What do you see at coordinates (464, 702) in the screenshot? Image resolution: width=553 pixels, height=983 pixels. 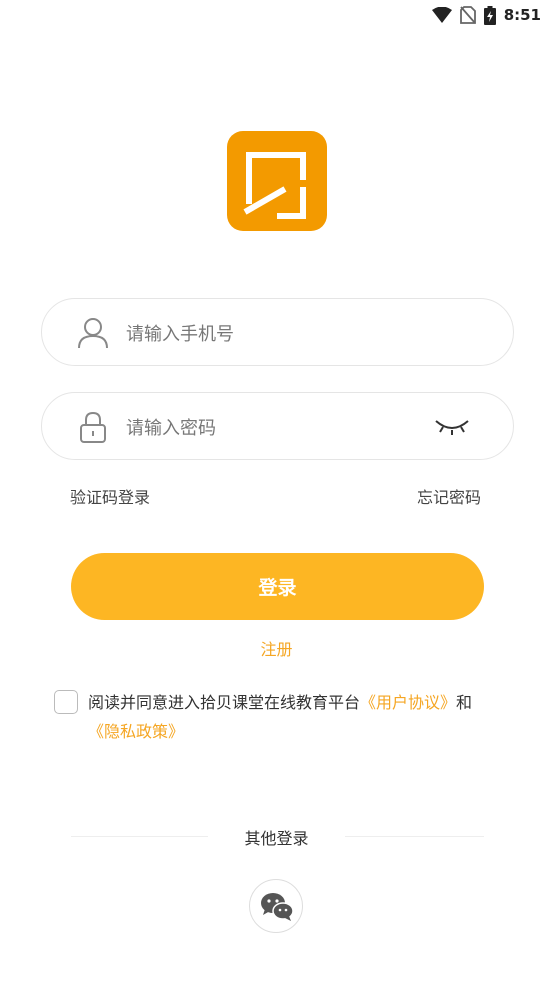 I see `agreement-conjunction: 和` at bounding box center [464, 702].